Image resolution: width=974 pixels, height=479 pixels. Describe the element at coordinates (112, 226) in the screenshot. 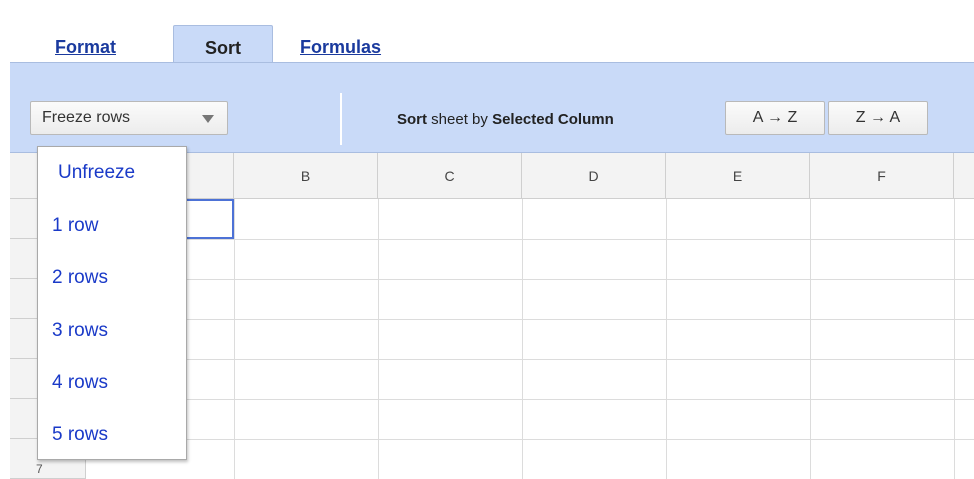

I see `menu-item-1-row: 1 row` at that location.